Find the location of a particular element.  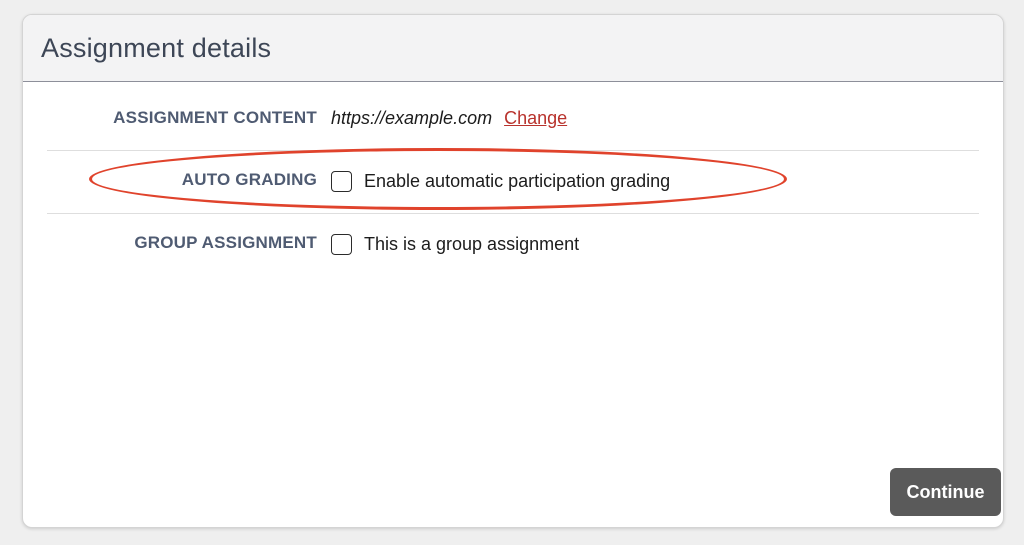

group-assignment-checkbox is located at coordinates (341, 244).